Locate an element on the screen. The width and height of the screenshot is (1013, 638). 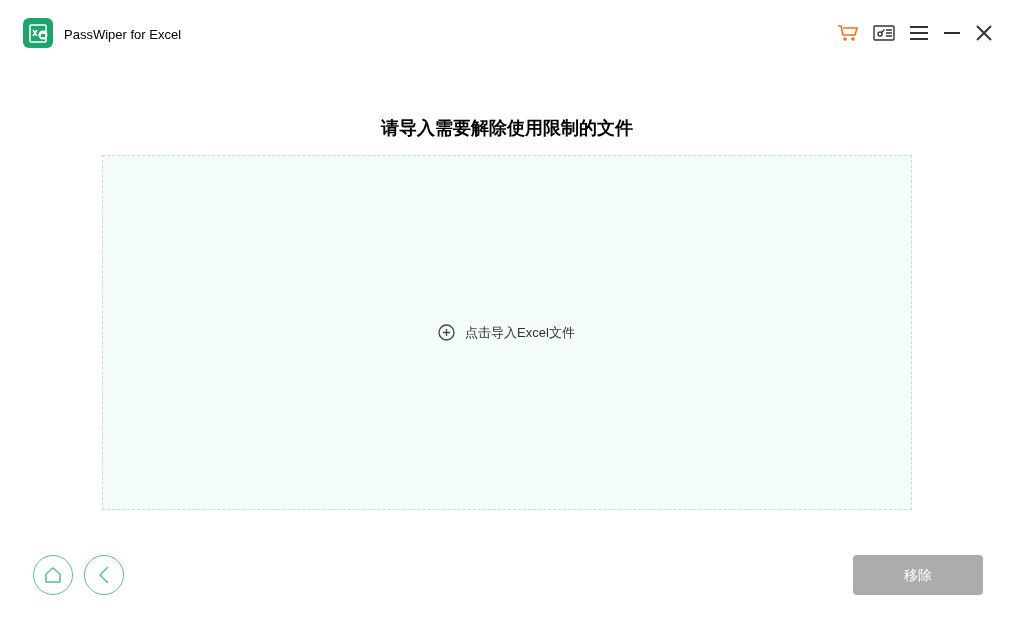
cart-icon is located at coordinates (848, 33).